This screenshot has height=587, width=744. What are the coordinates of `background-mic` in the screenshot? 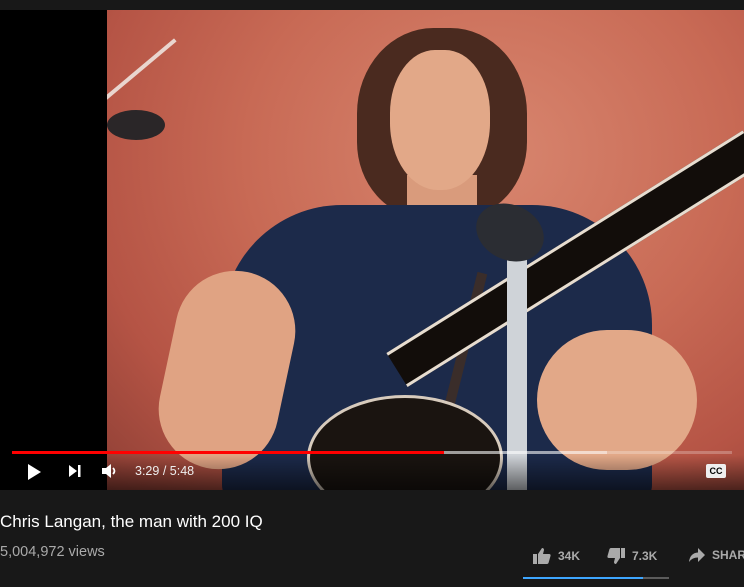 It's located at (136, 125).